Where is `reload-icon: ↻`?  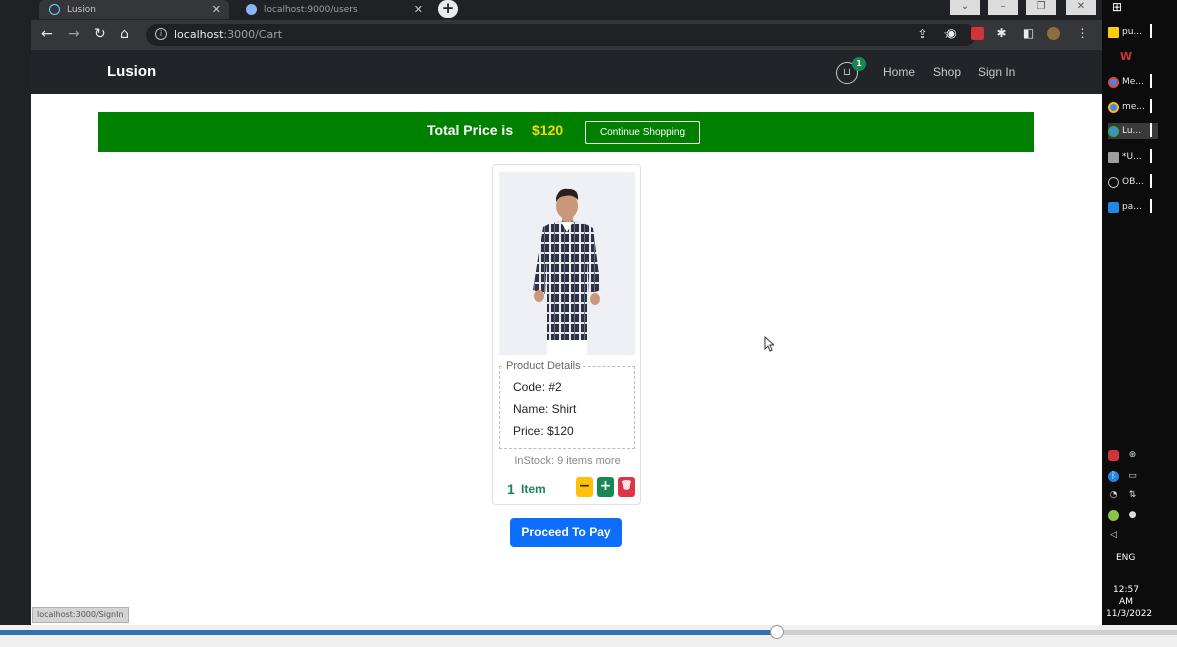
reload-icon: ↻ is located at coordinates (100, 34).